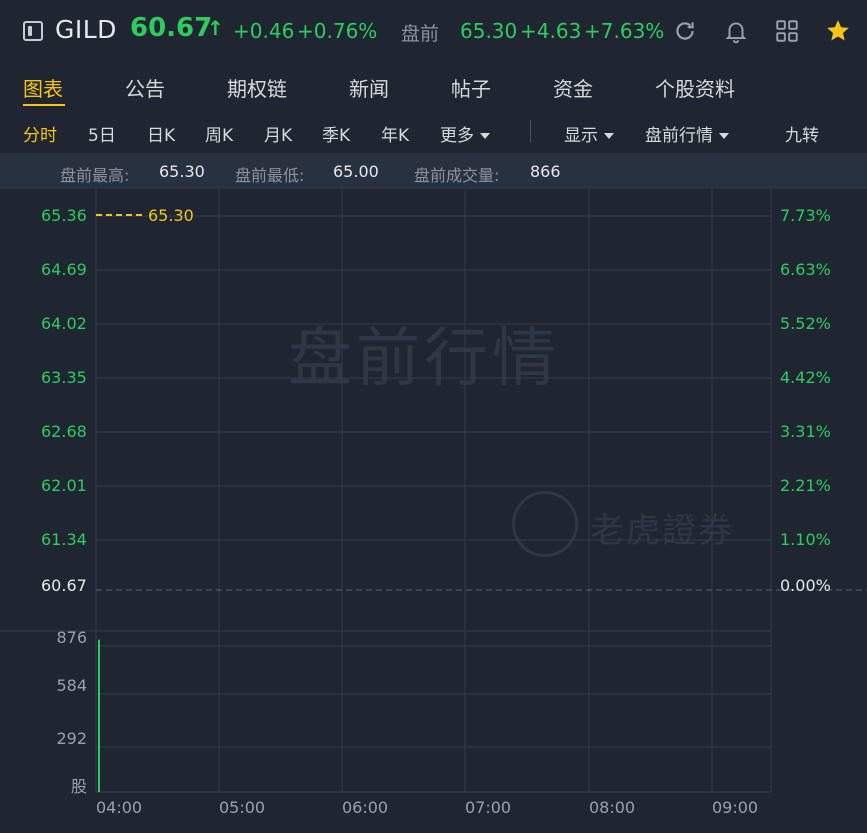 The width and height of the screenshot is (867, 833). I want to click on premarket-quote-dropdown: 盘前行情, so click(687, 133).